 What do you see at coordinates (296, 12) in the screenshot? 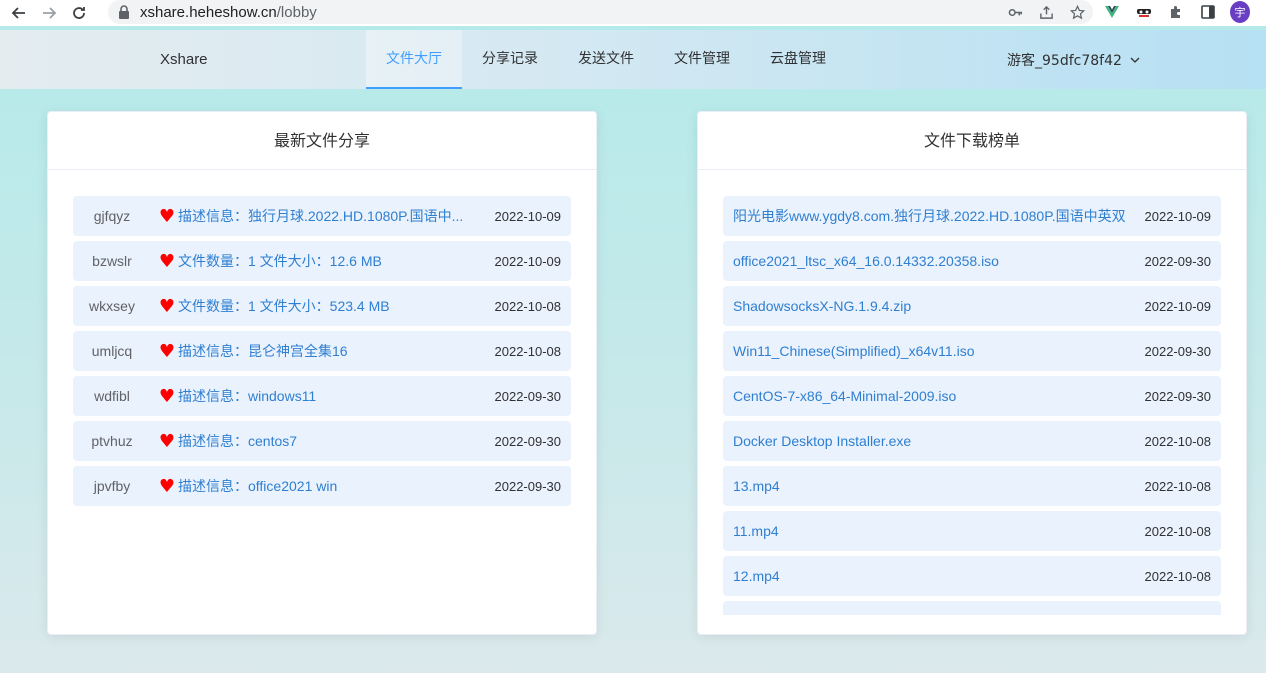
I see `url-path: /lobby` at bounding box center [296, 12].